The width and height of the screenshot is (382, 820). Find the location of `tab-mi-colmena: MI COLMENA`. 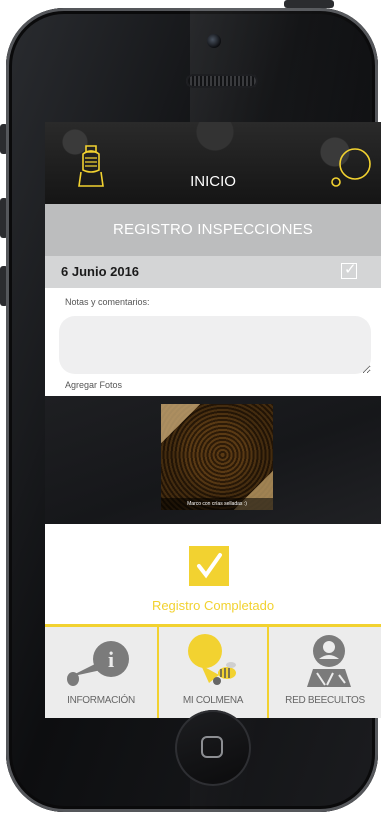

tab-mi-colmena: MI COLMENA is located at coordinates (213, 672).